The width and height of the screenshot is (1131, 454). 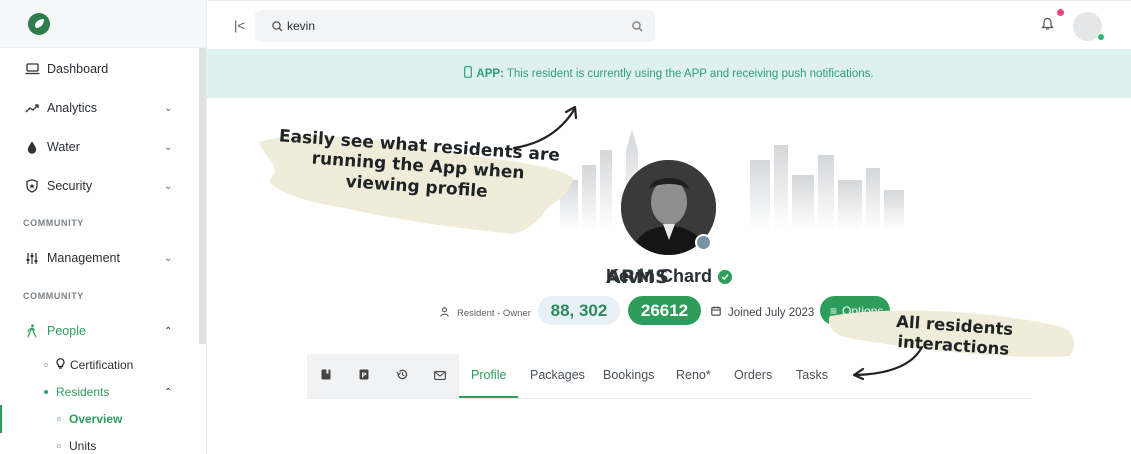 I want to click on sidebar-subitem-residents: Residents ⌃, so click(x=119, y=392).